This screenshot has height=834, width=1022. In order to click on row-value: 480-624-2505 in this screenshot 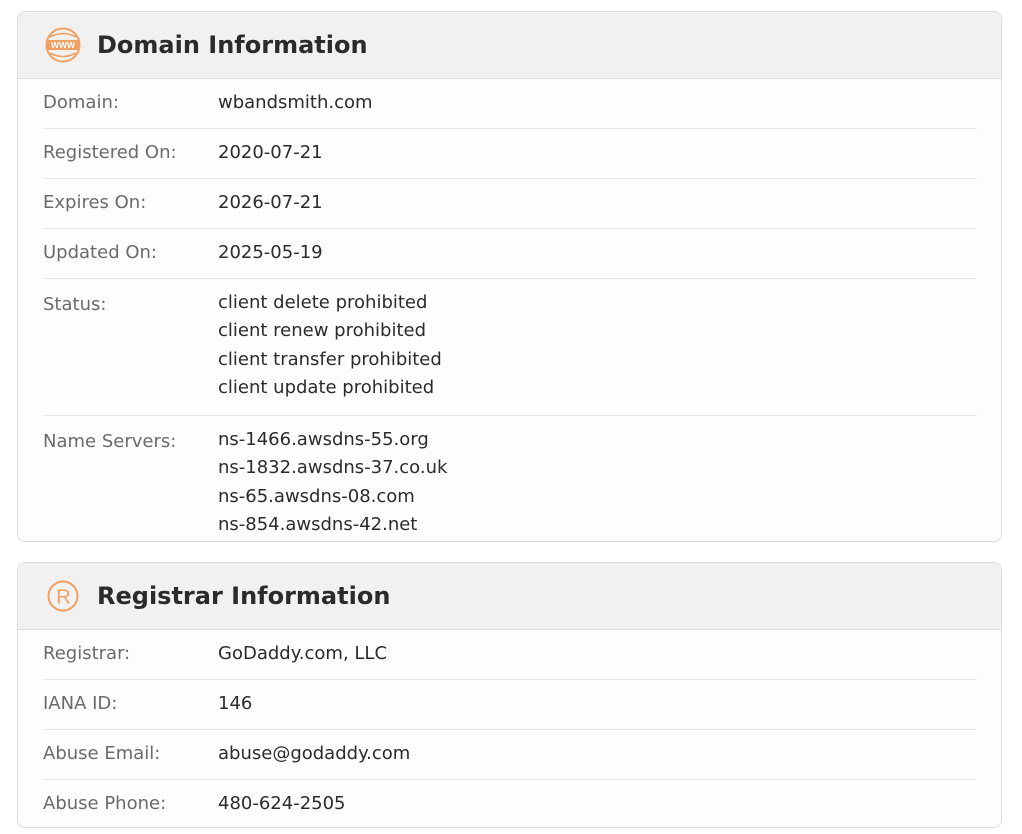, I will do `click(282, 803)`.